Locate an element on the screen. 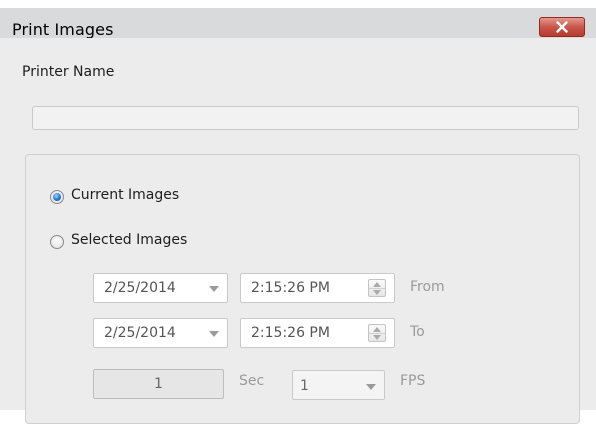 The width and height of the screenshot is (596, 424). selected-images-radio is located at coordinates (57, 242).